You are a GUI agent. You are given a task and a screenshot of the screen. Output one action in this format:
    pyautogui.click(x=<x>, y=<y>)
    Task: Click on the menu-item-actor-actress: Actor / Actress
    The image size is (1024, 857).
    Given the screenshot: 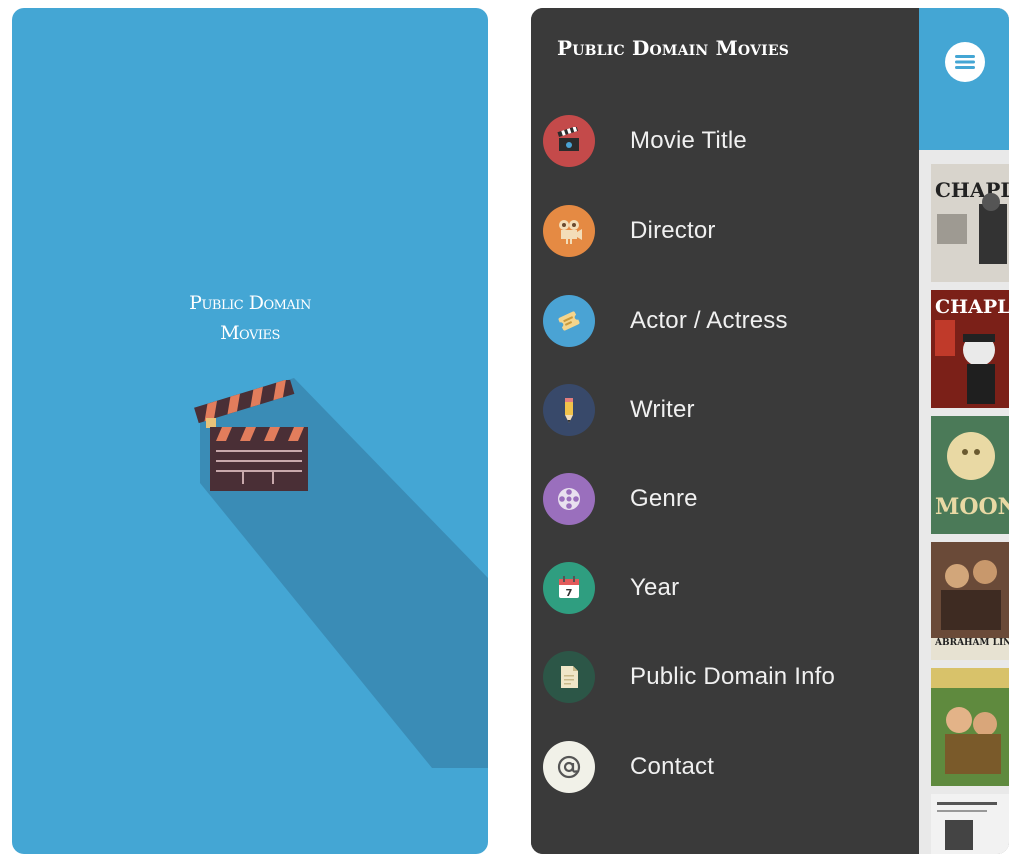 What is the action you would take?
    pyautogui.click(x=725, y=323)
    